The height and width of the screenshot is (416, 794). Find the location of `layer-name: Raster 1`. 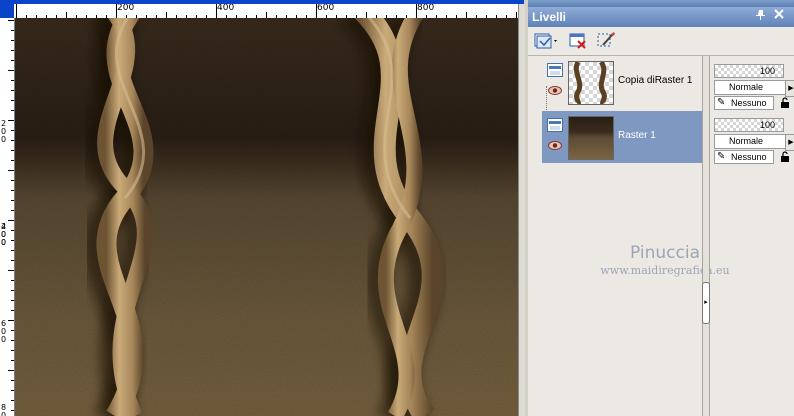

layer-name: Raster 1 is located at coordinates (637, 135).